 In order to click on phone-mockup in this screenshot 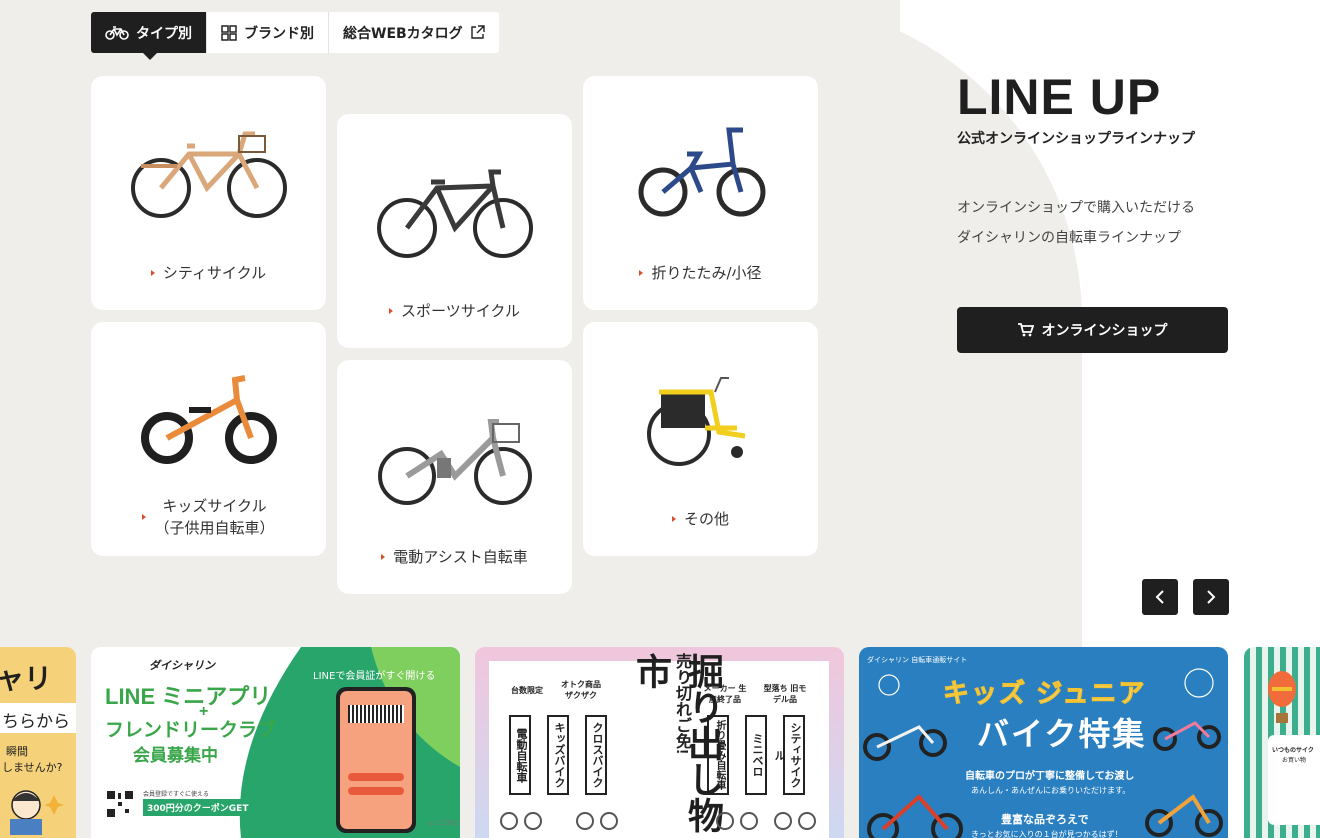, I will do `click(376, 760)`.